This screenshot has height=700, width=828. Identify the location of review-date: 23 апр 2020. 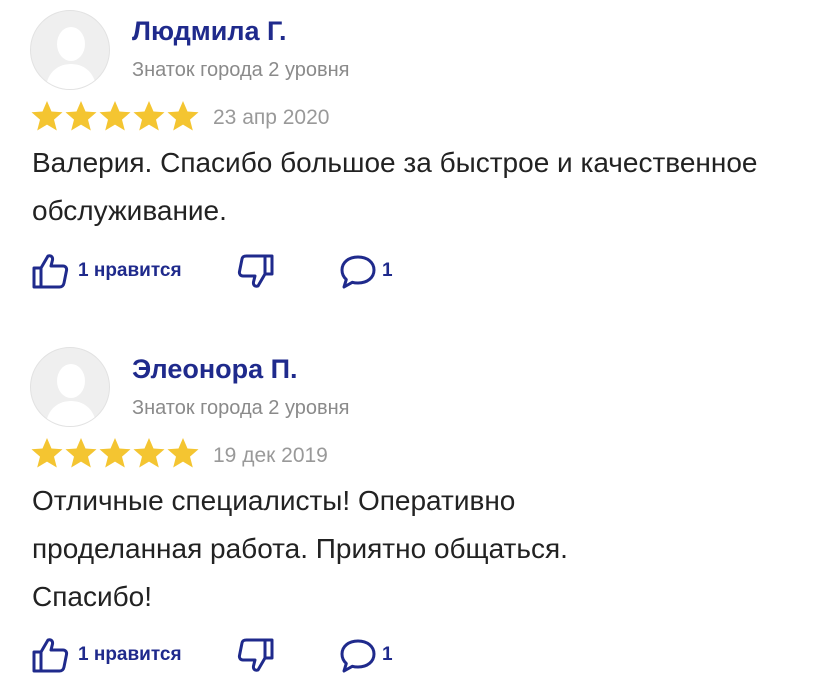
(271, 117).